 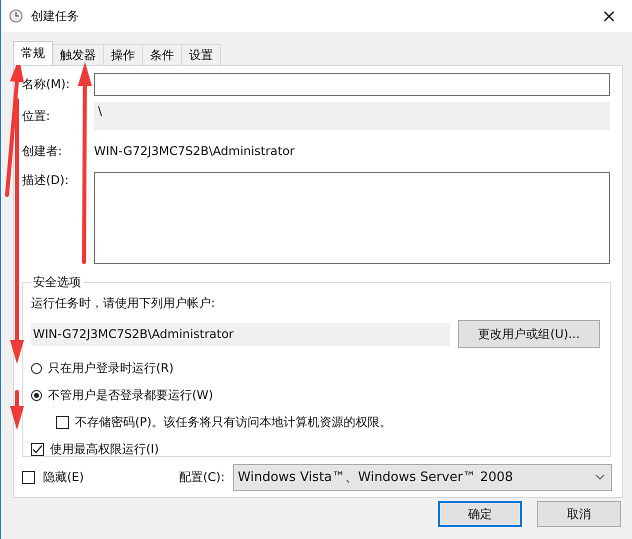 What do you see at coordinates (46, 180) in the screenshot?
I see `description-label: 描述(D):` at bounding box center [46, 180].